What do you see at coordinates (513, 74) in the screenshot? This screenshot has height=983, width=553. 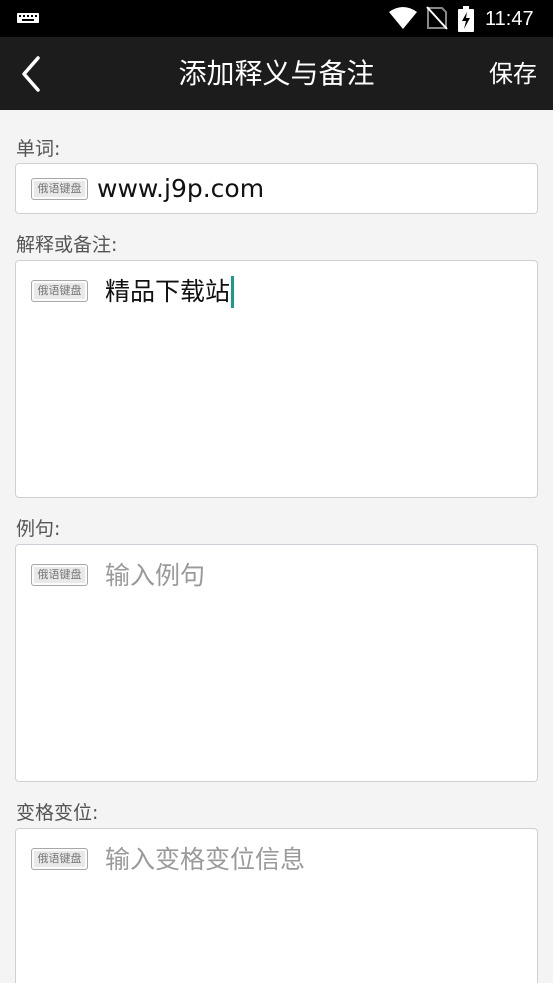 I see `save-button: 保存` at bounding box center [513, 74].